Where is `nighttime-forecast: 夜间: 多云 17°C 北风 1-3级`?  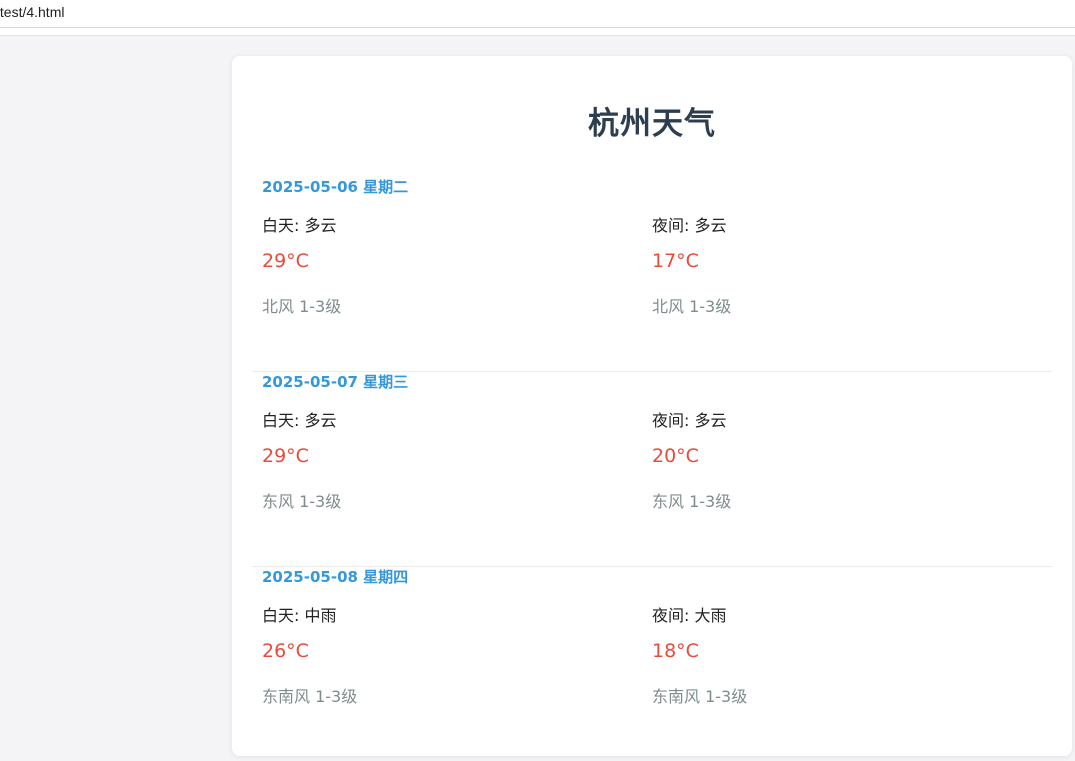
nighttime-forecast: 夜间: 多云 17°C 北风 1-3级 is located at coordinates (832, 267).